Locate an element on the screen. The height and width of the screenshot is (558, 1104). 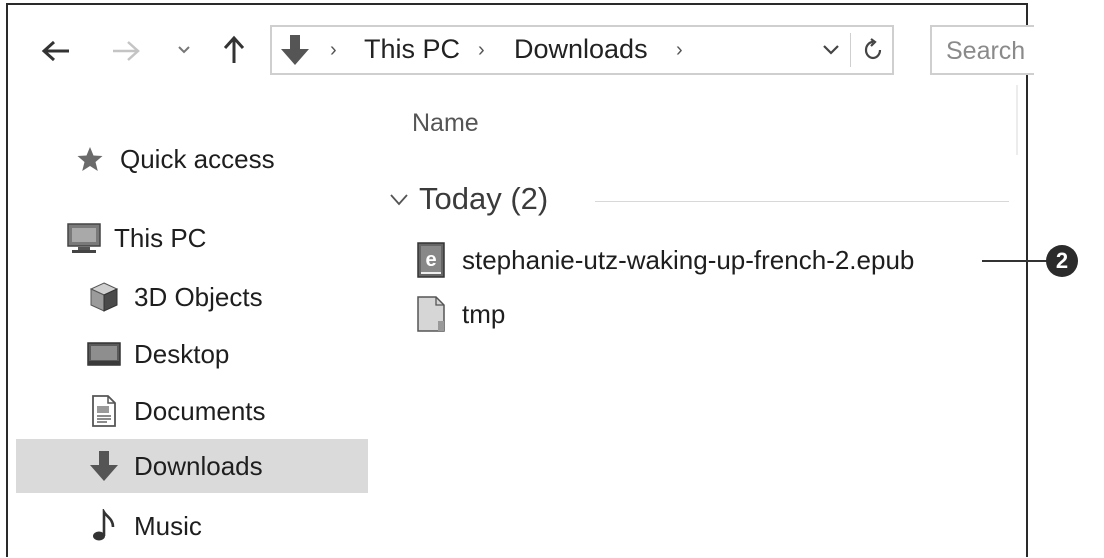
sidebar-item-label: Music is located at coordinates (168, 525).